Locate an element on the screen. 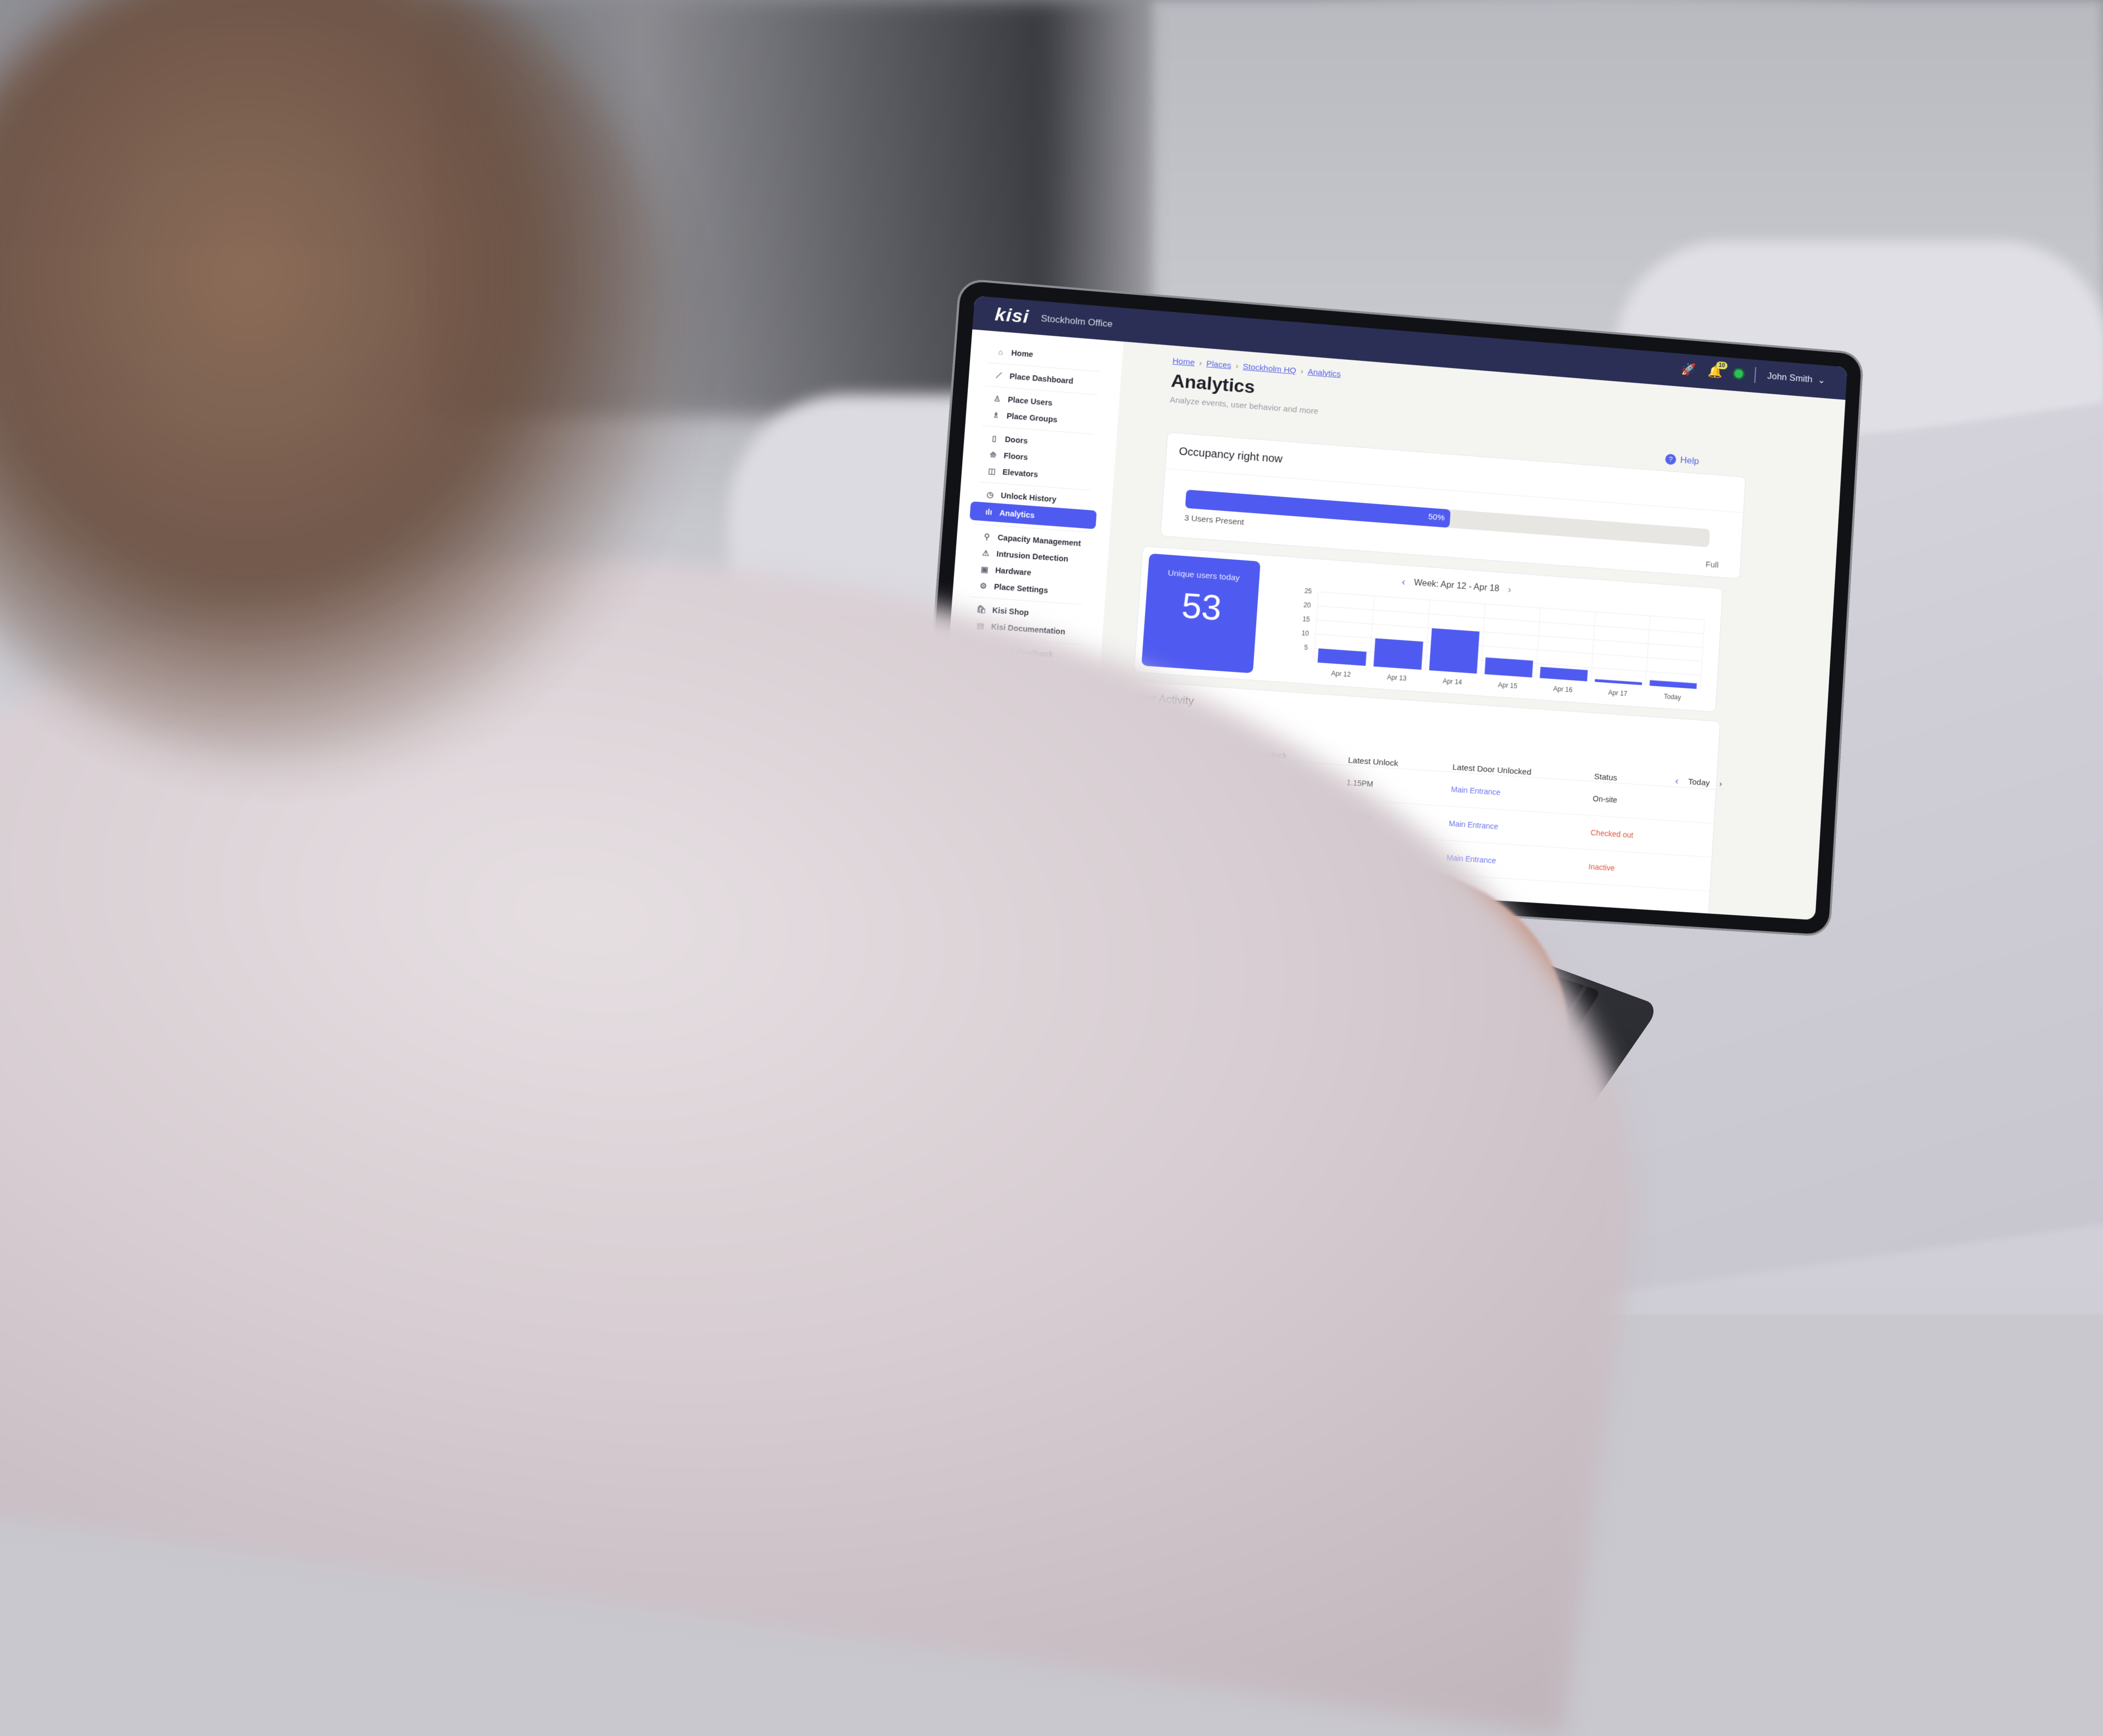 The height and width of the screenshot is (1736, 2103). status-text: On-site is located at coordinates (1605, 799).